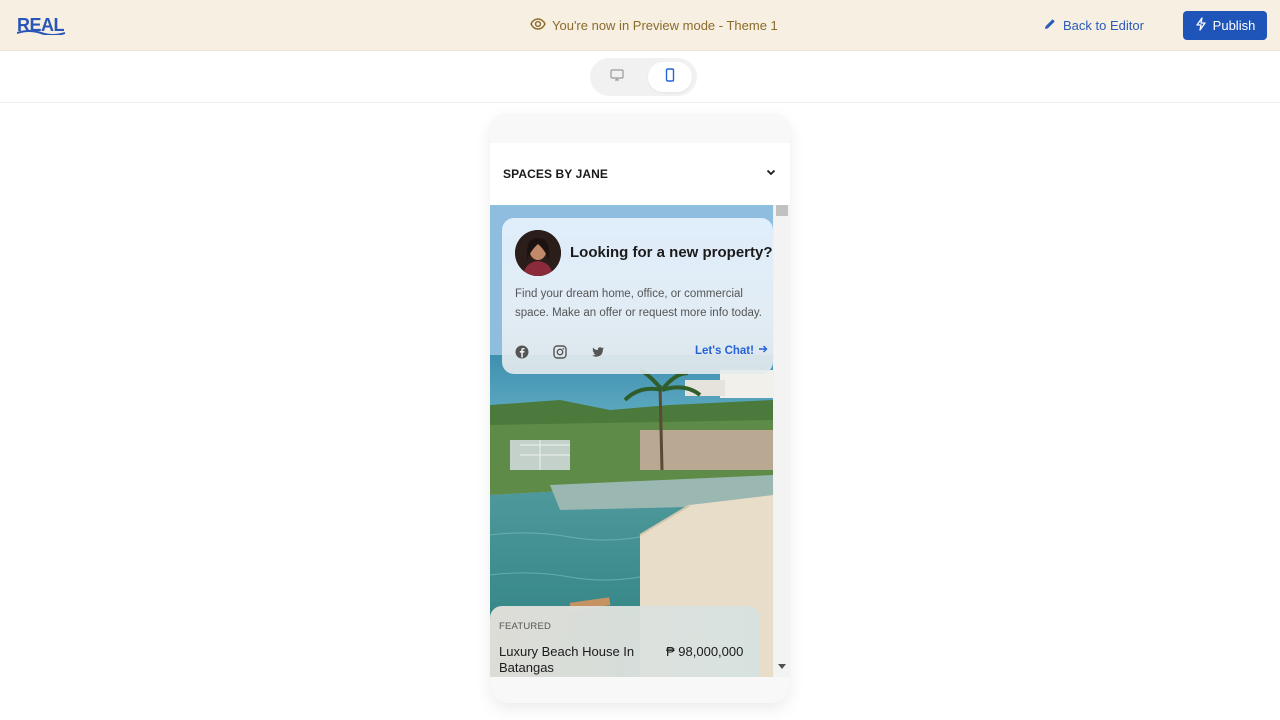 The height and width of the screenshot is (720, 1280). Describe the element at coordinates (567, 659) in the screenshot. I see `featured-title: Luxury Beach House In Batangas` at that location.